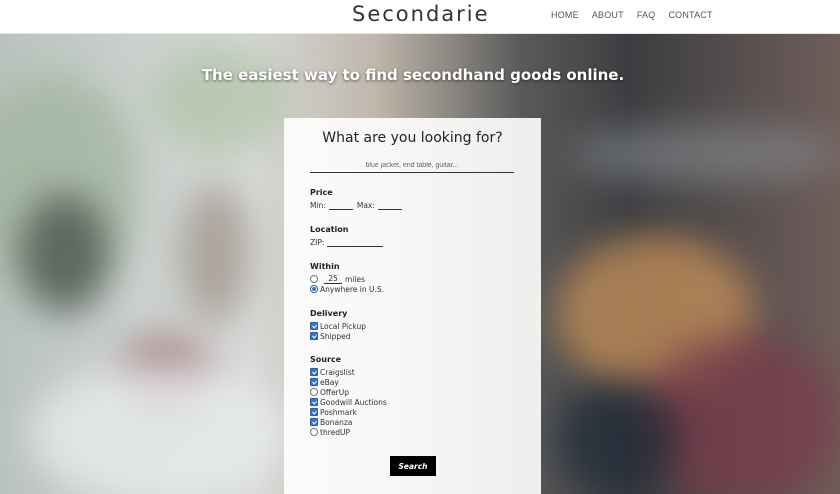 This screenshot has height=494, width=840. I want to click on source-label: Source, so click(326, 359).